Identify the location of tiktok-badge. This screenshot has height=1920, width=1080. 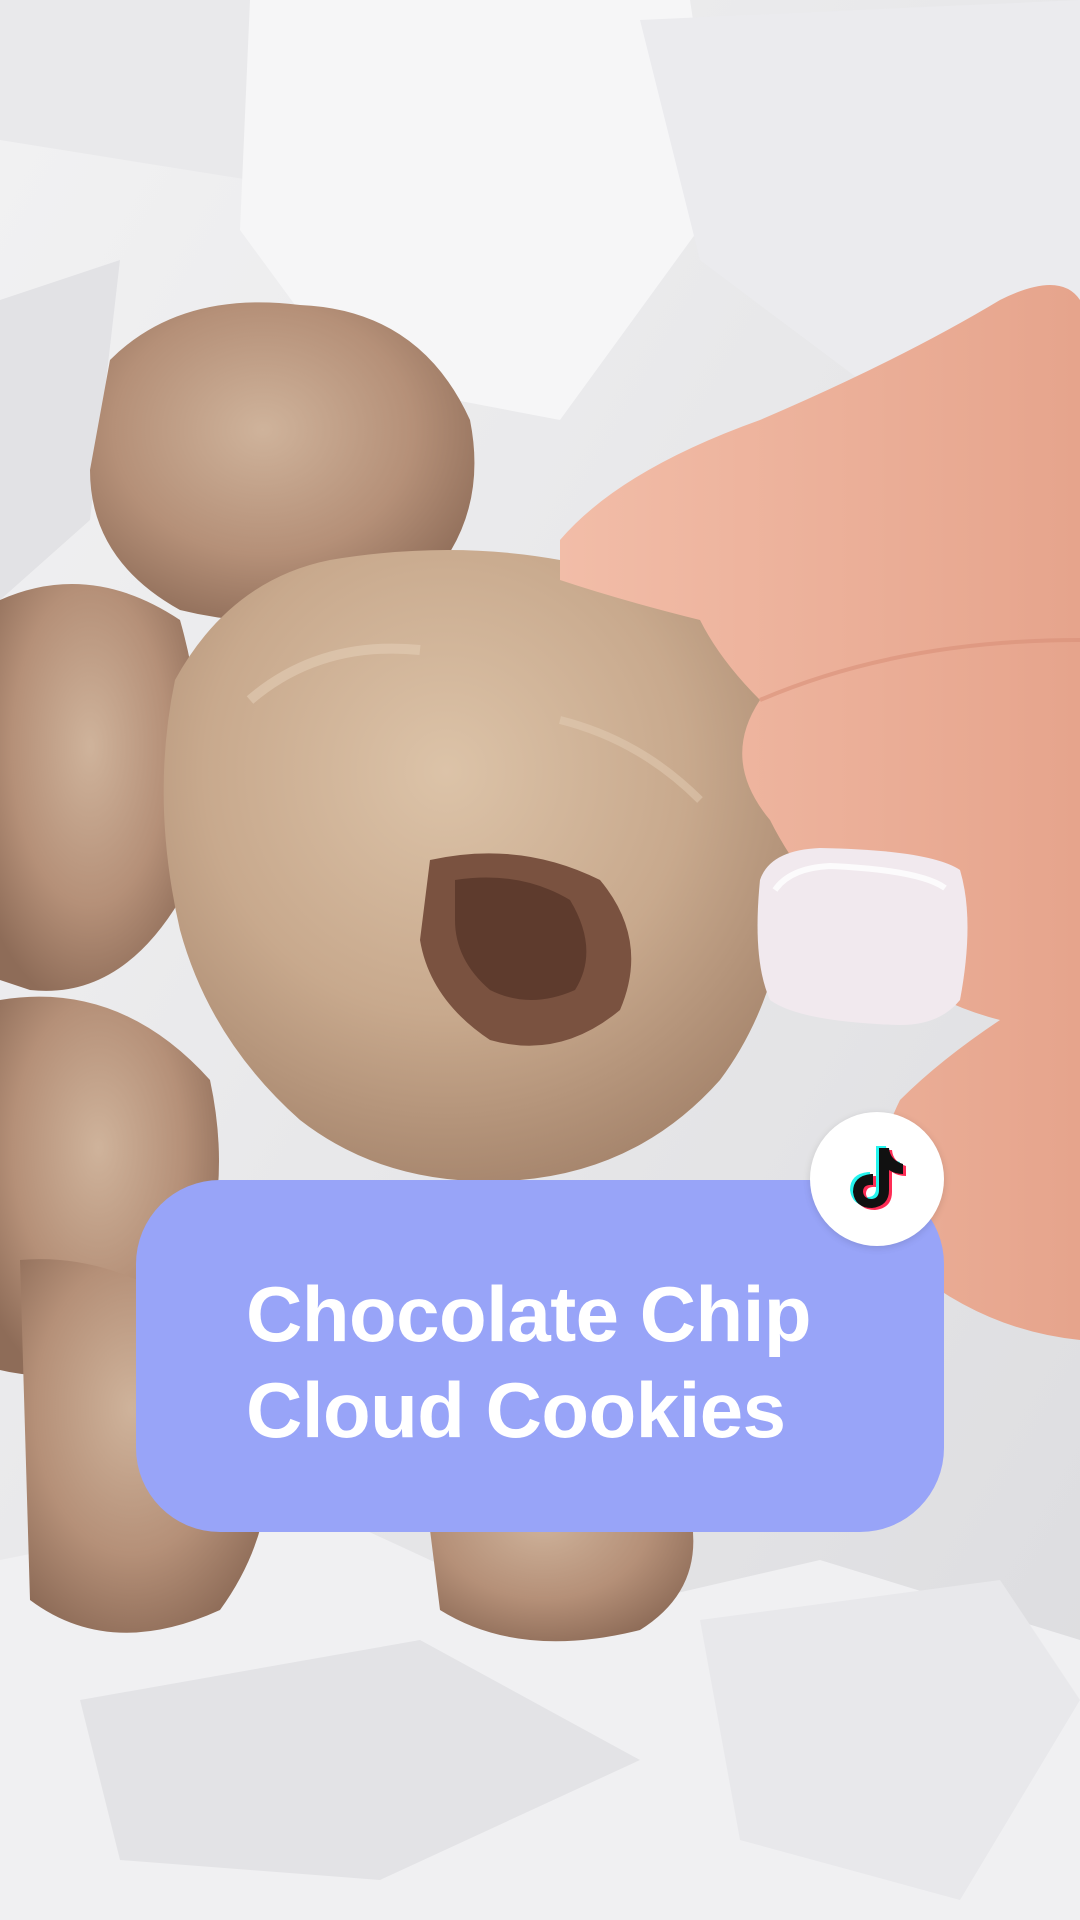
(877, 1179).